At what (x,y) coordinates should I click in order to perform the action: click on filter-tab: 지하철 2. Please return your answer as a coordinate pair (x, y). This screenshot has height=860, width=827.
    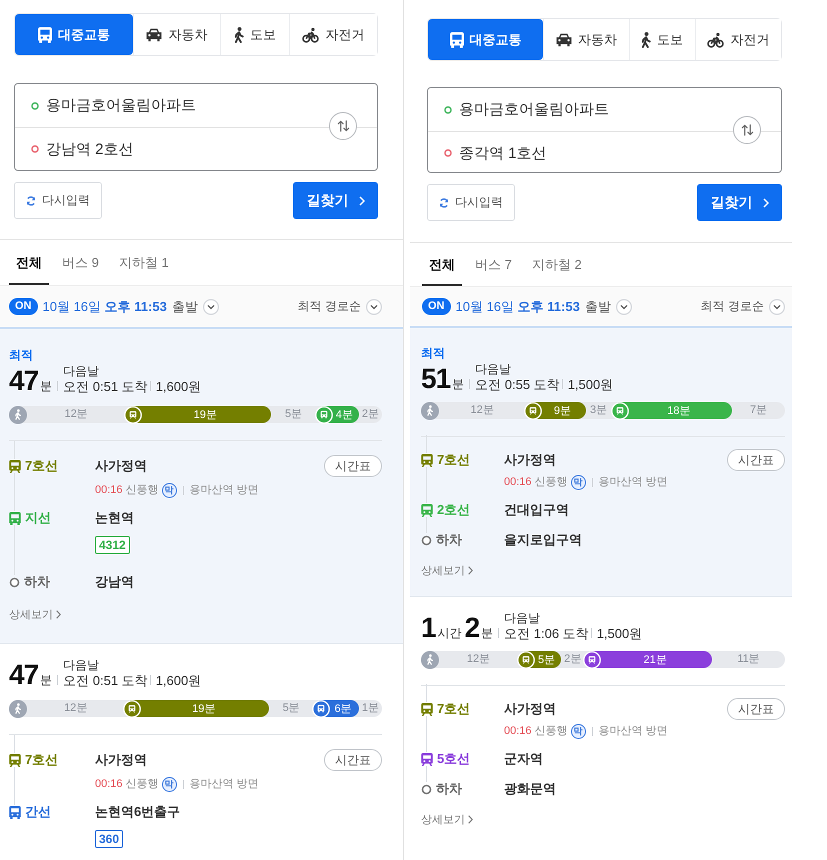
    Looking at the image, I should click on (556, 264).